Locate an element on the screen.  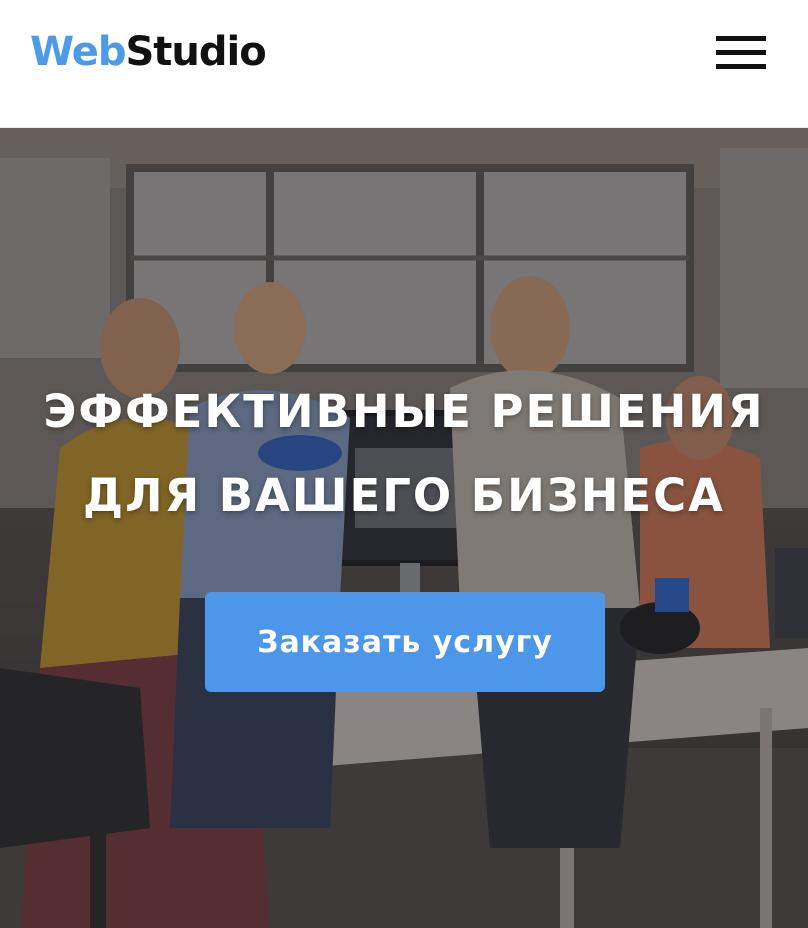
site-header: WebStudio is located at coordinates (404, 64).